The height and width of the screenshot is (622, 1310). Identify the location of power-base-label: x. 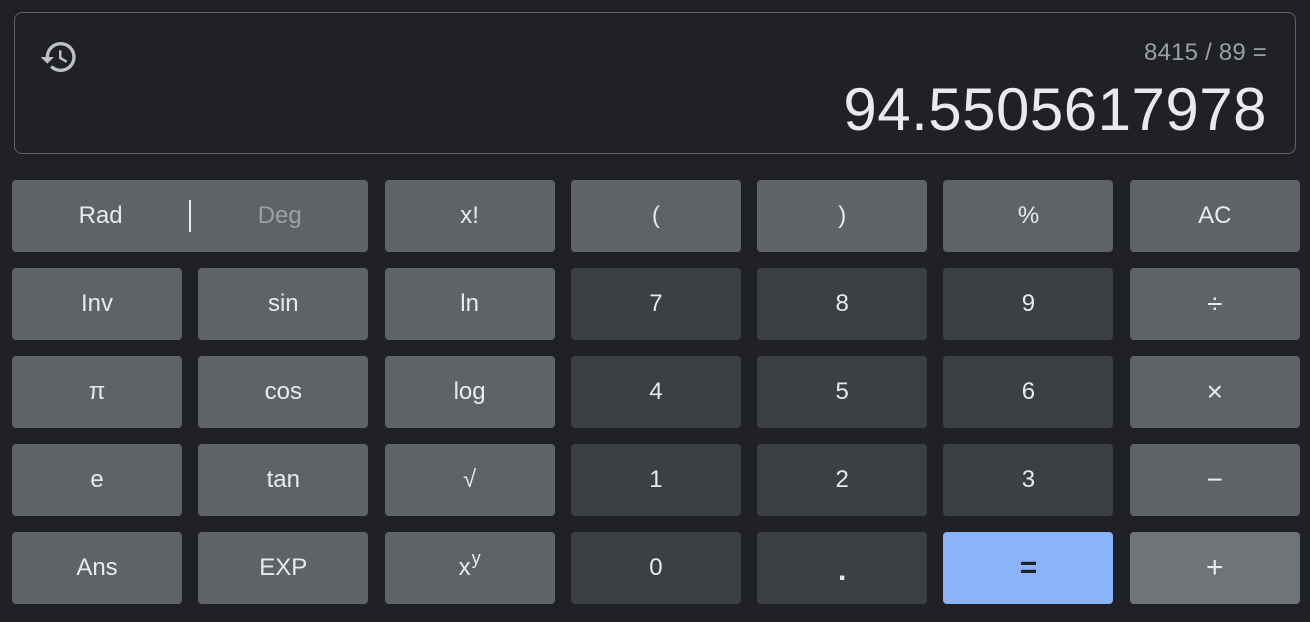
(464, 567).